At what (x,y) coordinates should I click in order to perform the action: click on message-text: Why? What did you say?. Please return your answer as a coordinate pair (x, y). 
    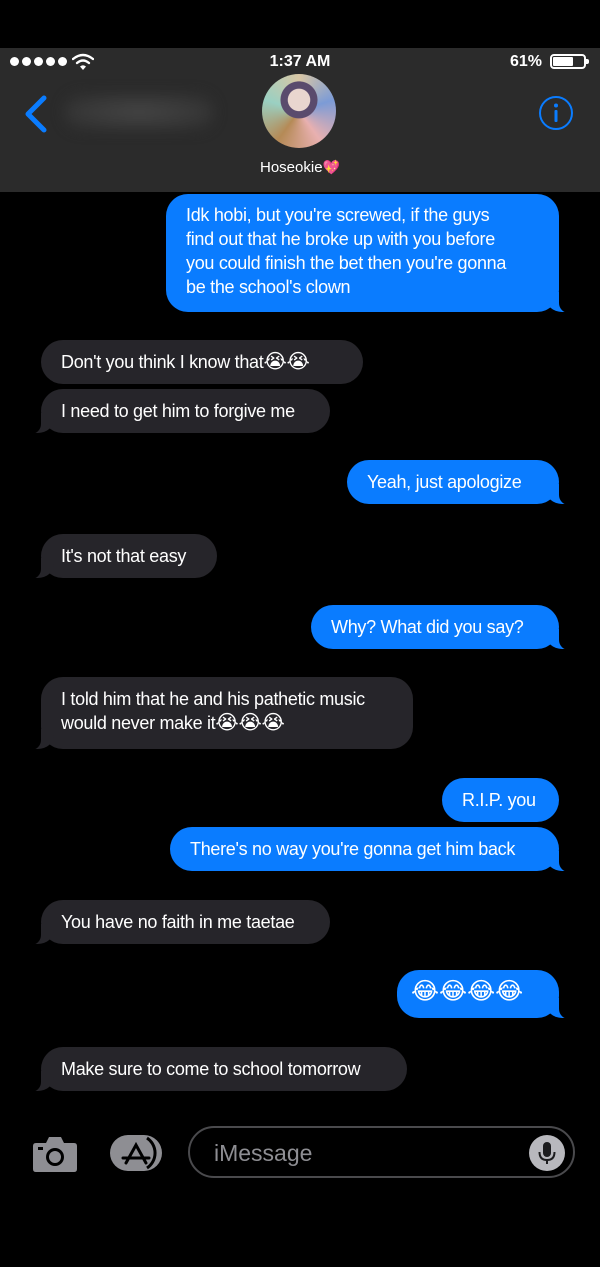
    Looking at the image, I should click on (427, 627).